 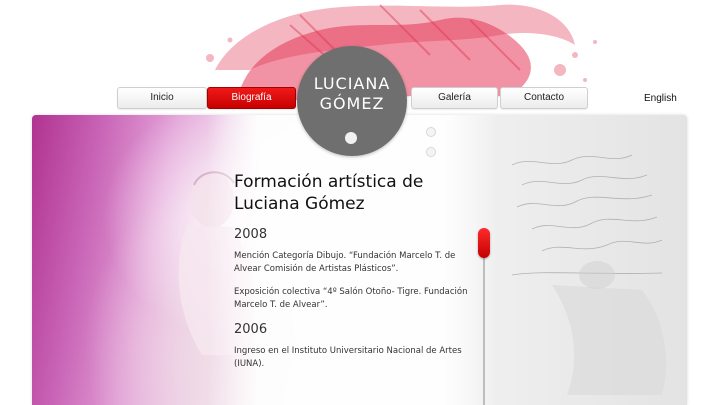 What do you see at coordinates (588, 274) in the screenshot?
I see `handwriting-sketch` at bounding box center [588, 274].